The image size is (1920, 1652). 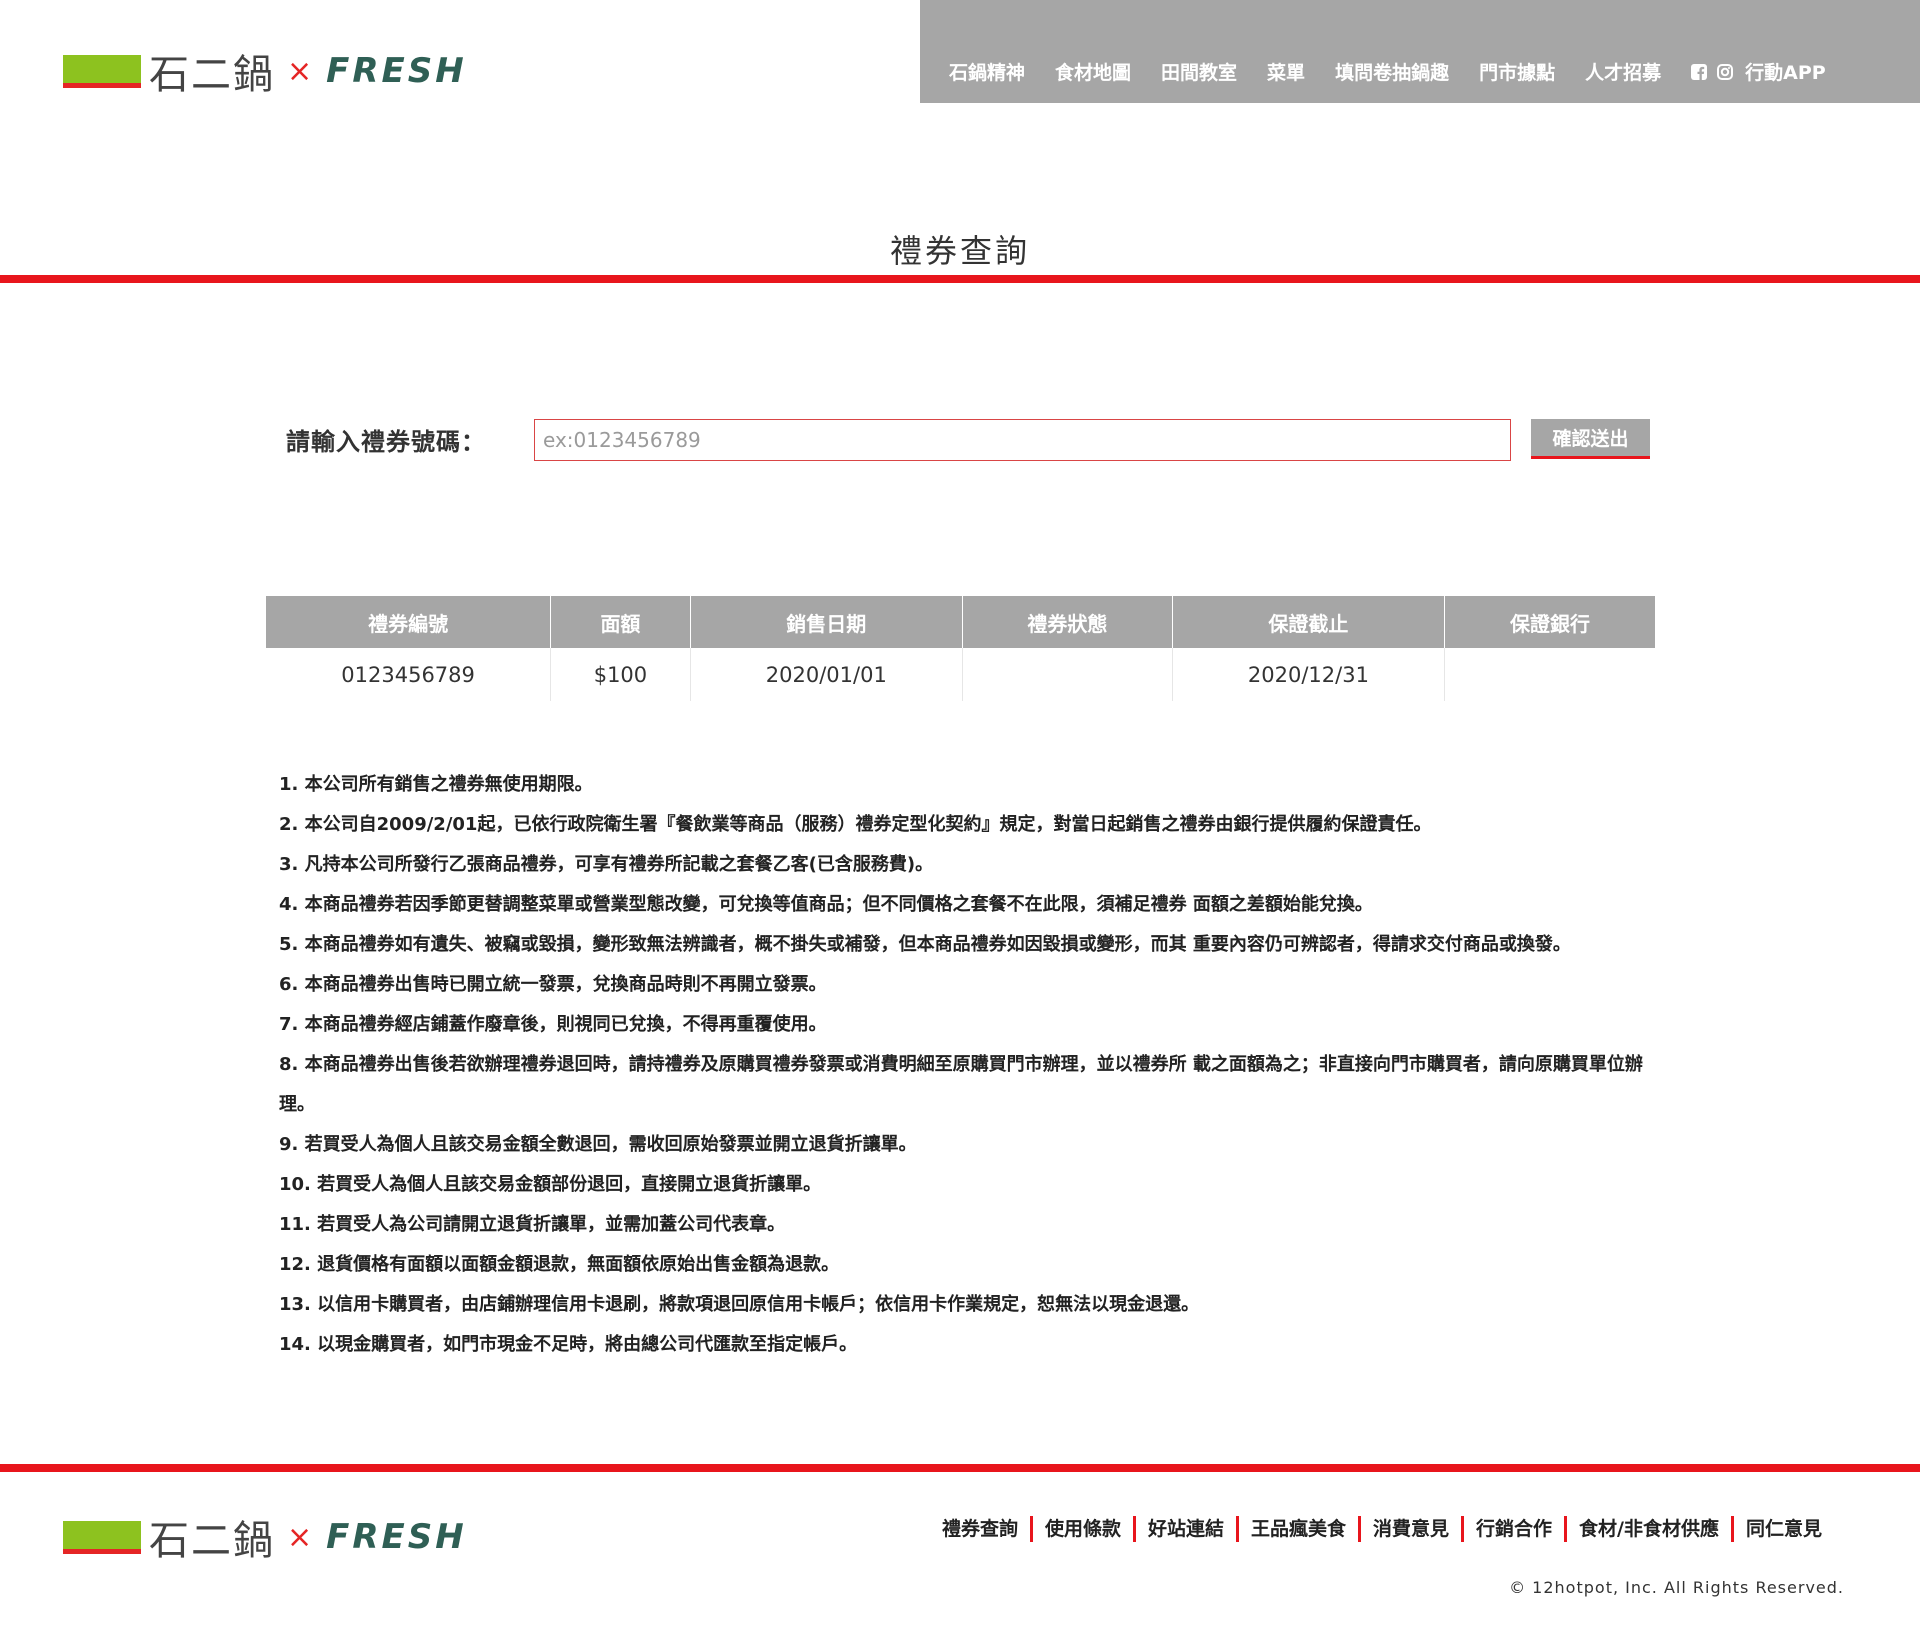 I want to click on nav-item-spirit: 石鍋精神, so click(x=987, y=71).